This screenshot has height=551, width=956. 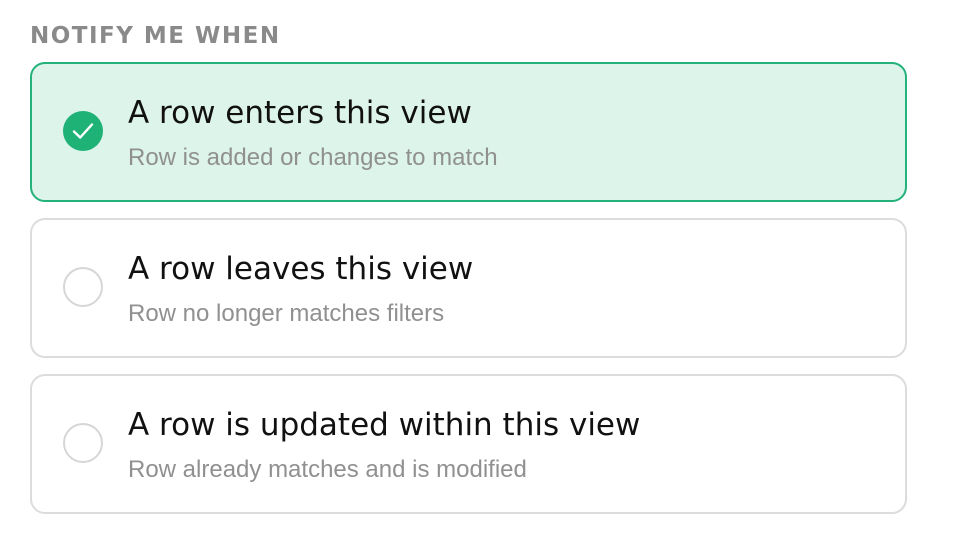 I want to click on option-description: Row already matches and is modified, so click(x=327, y=469).